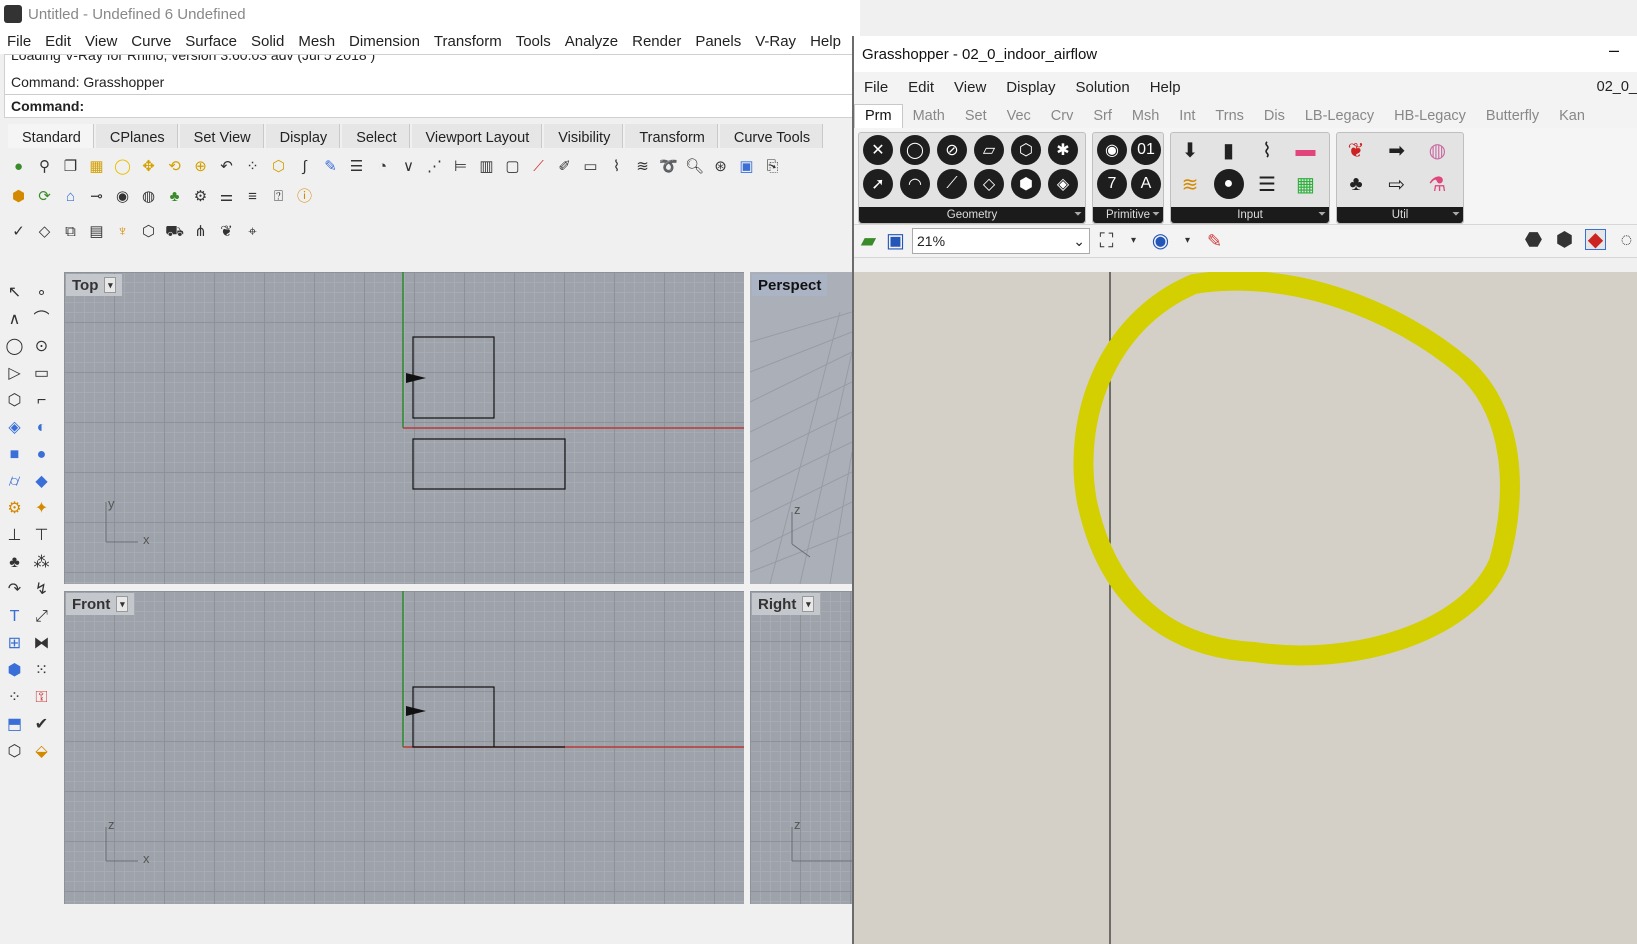 This screenshot has height=944, width=1637. What do you see at coordinates (1626, 239) in the screenshot?
I see `preview-extra-icon: ◌` at bounding box center [1626, 239].